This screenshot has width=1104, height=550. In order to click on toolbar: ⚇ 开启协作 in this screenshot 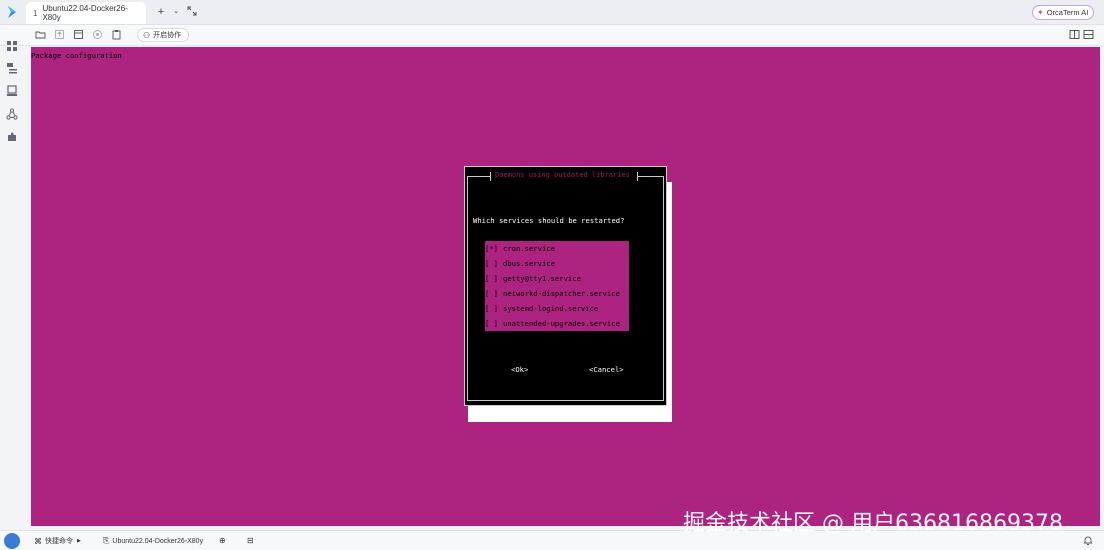, I will do `click(552, 35)`.